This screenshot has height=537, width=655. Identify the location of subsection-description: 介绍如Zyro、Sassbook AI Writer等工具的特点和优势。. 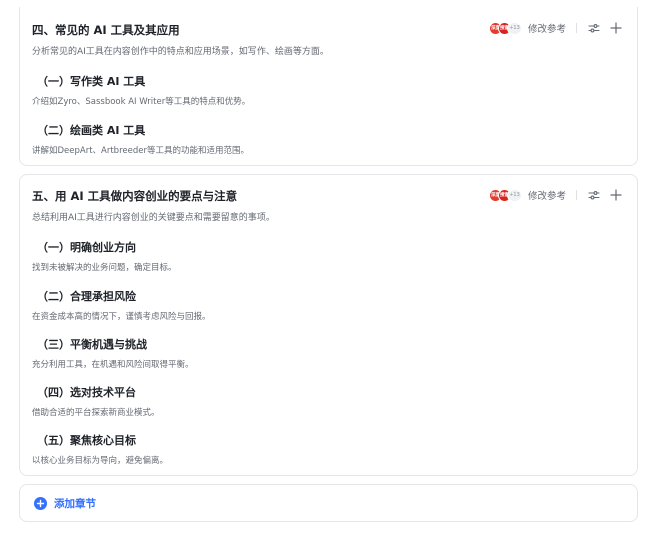
(141, 102).